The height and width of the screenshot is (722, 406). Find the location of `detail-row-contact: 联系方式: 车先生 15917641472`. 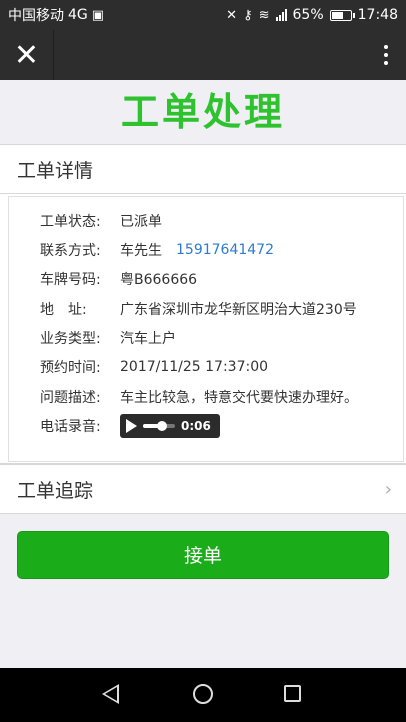

detail-row-contact: 联系方式: 车先生 15917641472 is located at coordinates (157, 250).